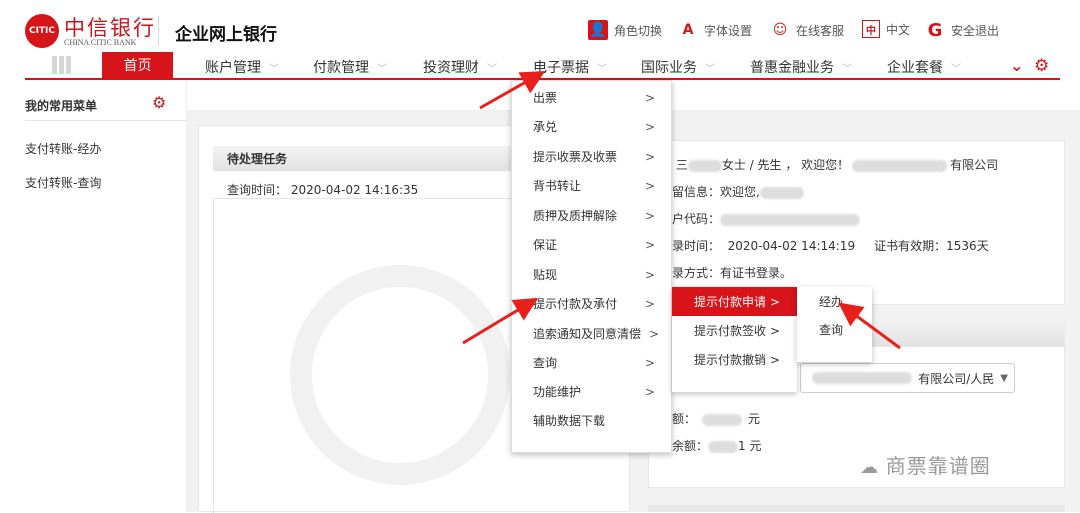  I want to click on menu-label: 提示付款及承付, so click(575, 304).